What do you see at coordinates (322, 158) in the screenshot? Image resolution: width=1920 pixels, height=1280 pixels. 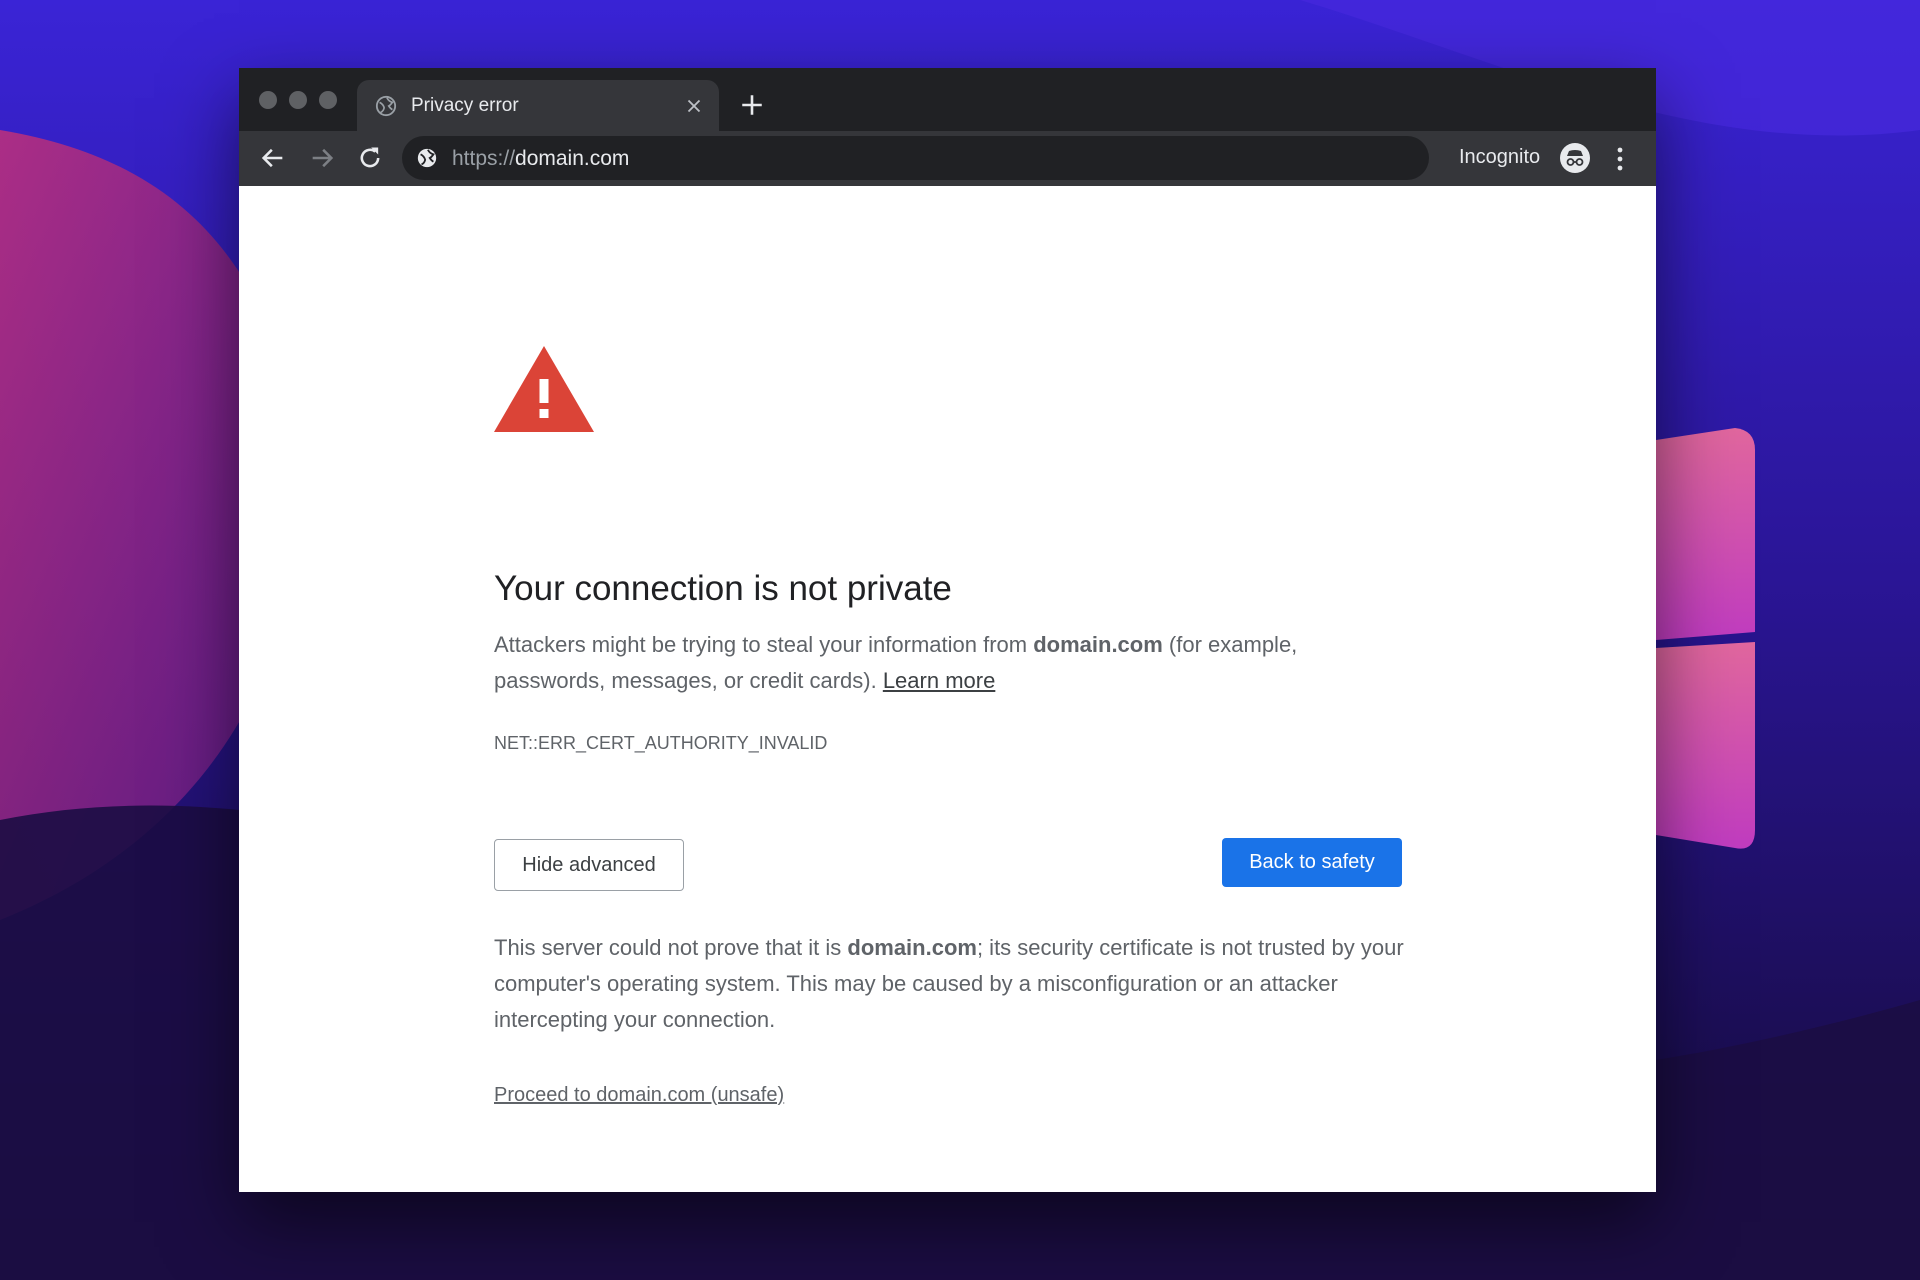 I see `arrow-right-icon` at bounding box center [322, 158].